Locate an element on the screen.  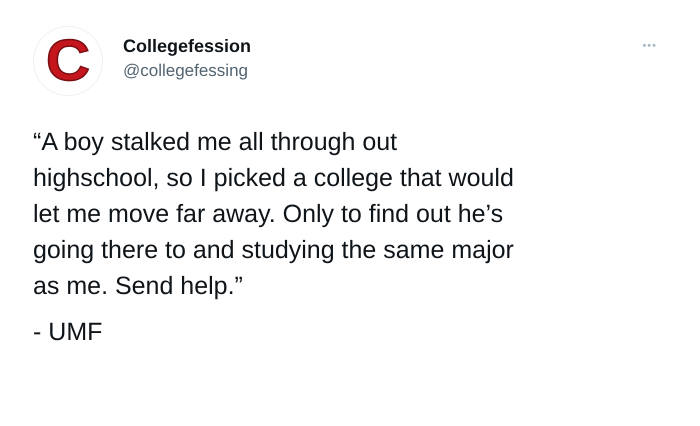
account-handle: @collegefessing is located at coordinates (372, 70).